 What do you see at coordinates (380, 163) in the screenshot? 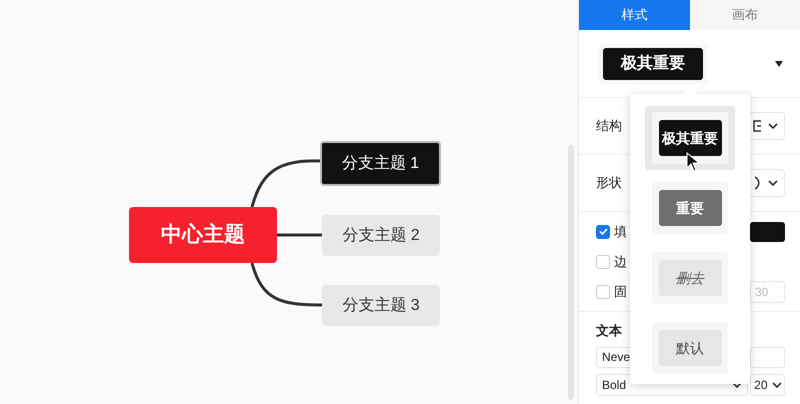
I see `branch-topic: 分支主题 1` at bounding box center [380, 163].